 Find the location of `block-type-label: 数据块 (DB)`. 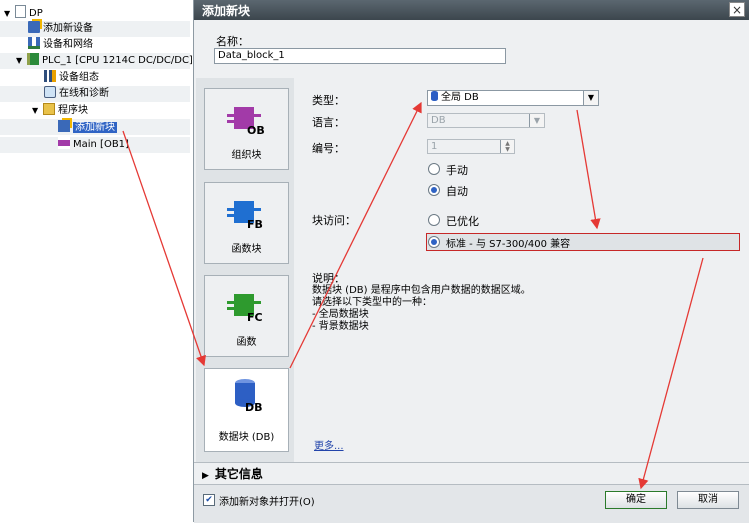

block-type-label: 数据块 (DB) is located at coordinates (246, 437).